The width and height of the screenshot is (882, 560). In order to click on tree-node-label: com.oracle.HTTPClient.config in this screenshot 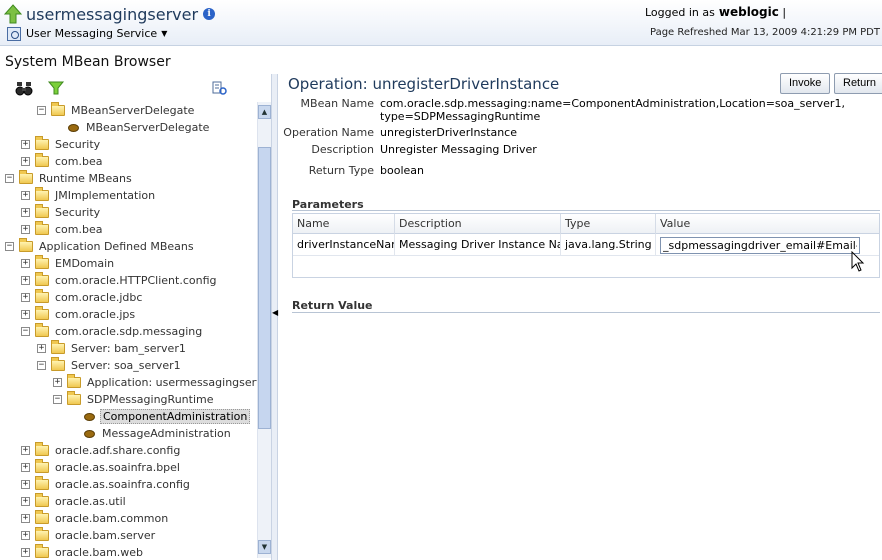, I will do `click(136, 280)`.